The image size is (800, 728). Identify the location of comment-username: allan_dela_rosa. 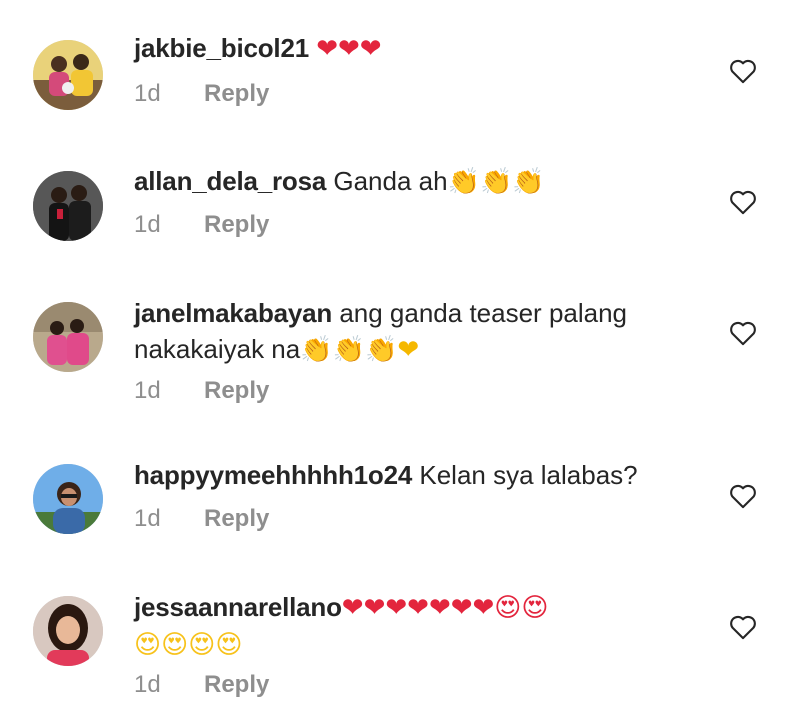
(230, 181).